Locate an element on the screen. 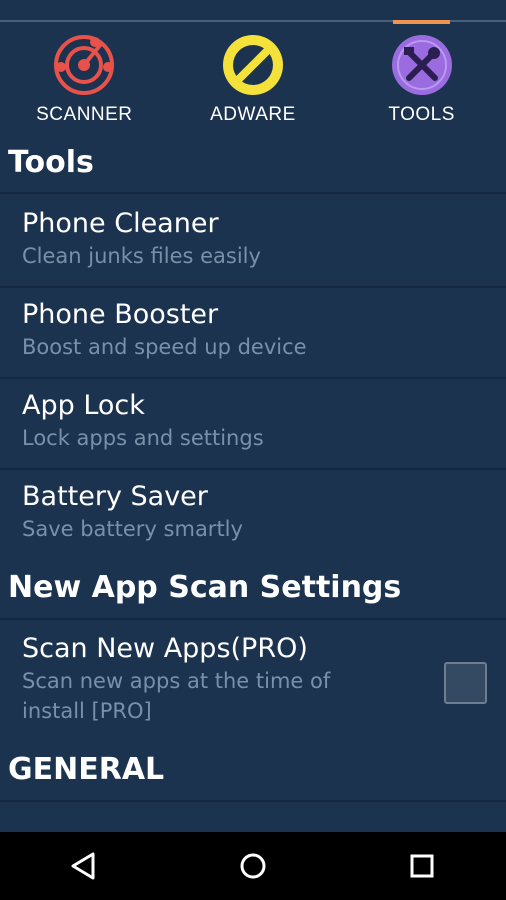 The width and height of the screenshot is (506, 900). tab-label: SCANNER is located at coordinates (84, 114).